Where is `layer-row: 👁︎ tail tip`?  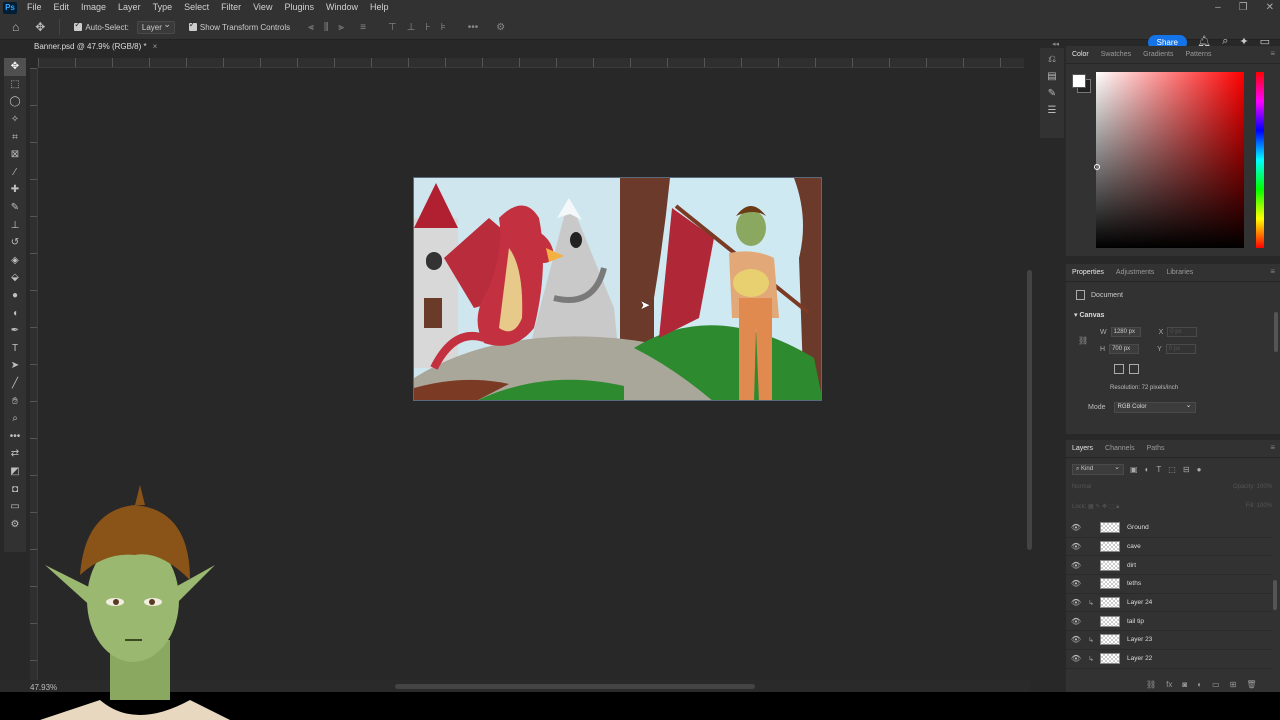 layer-row: 👁︎ tail tip is located at coordinates (1169, 622).